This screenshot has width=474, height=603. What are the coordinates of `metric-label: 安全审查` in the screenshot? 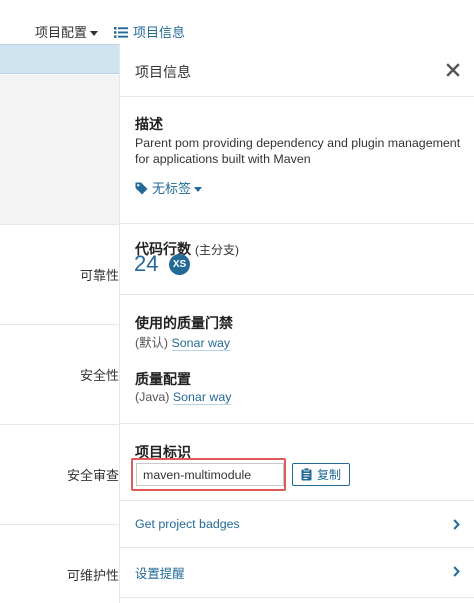 It's located at (92, 475).